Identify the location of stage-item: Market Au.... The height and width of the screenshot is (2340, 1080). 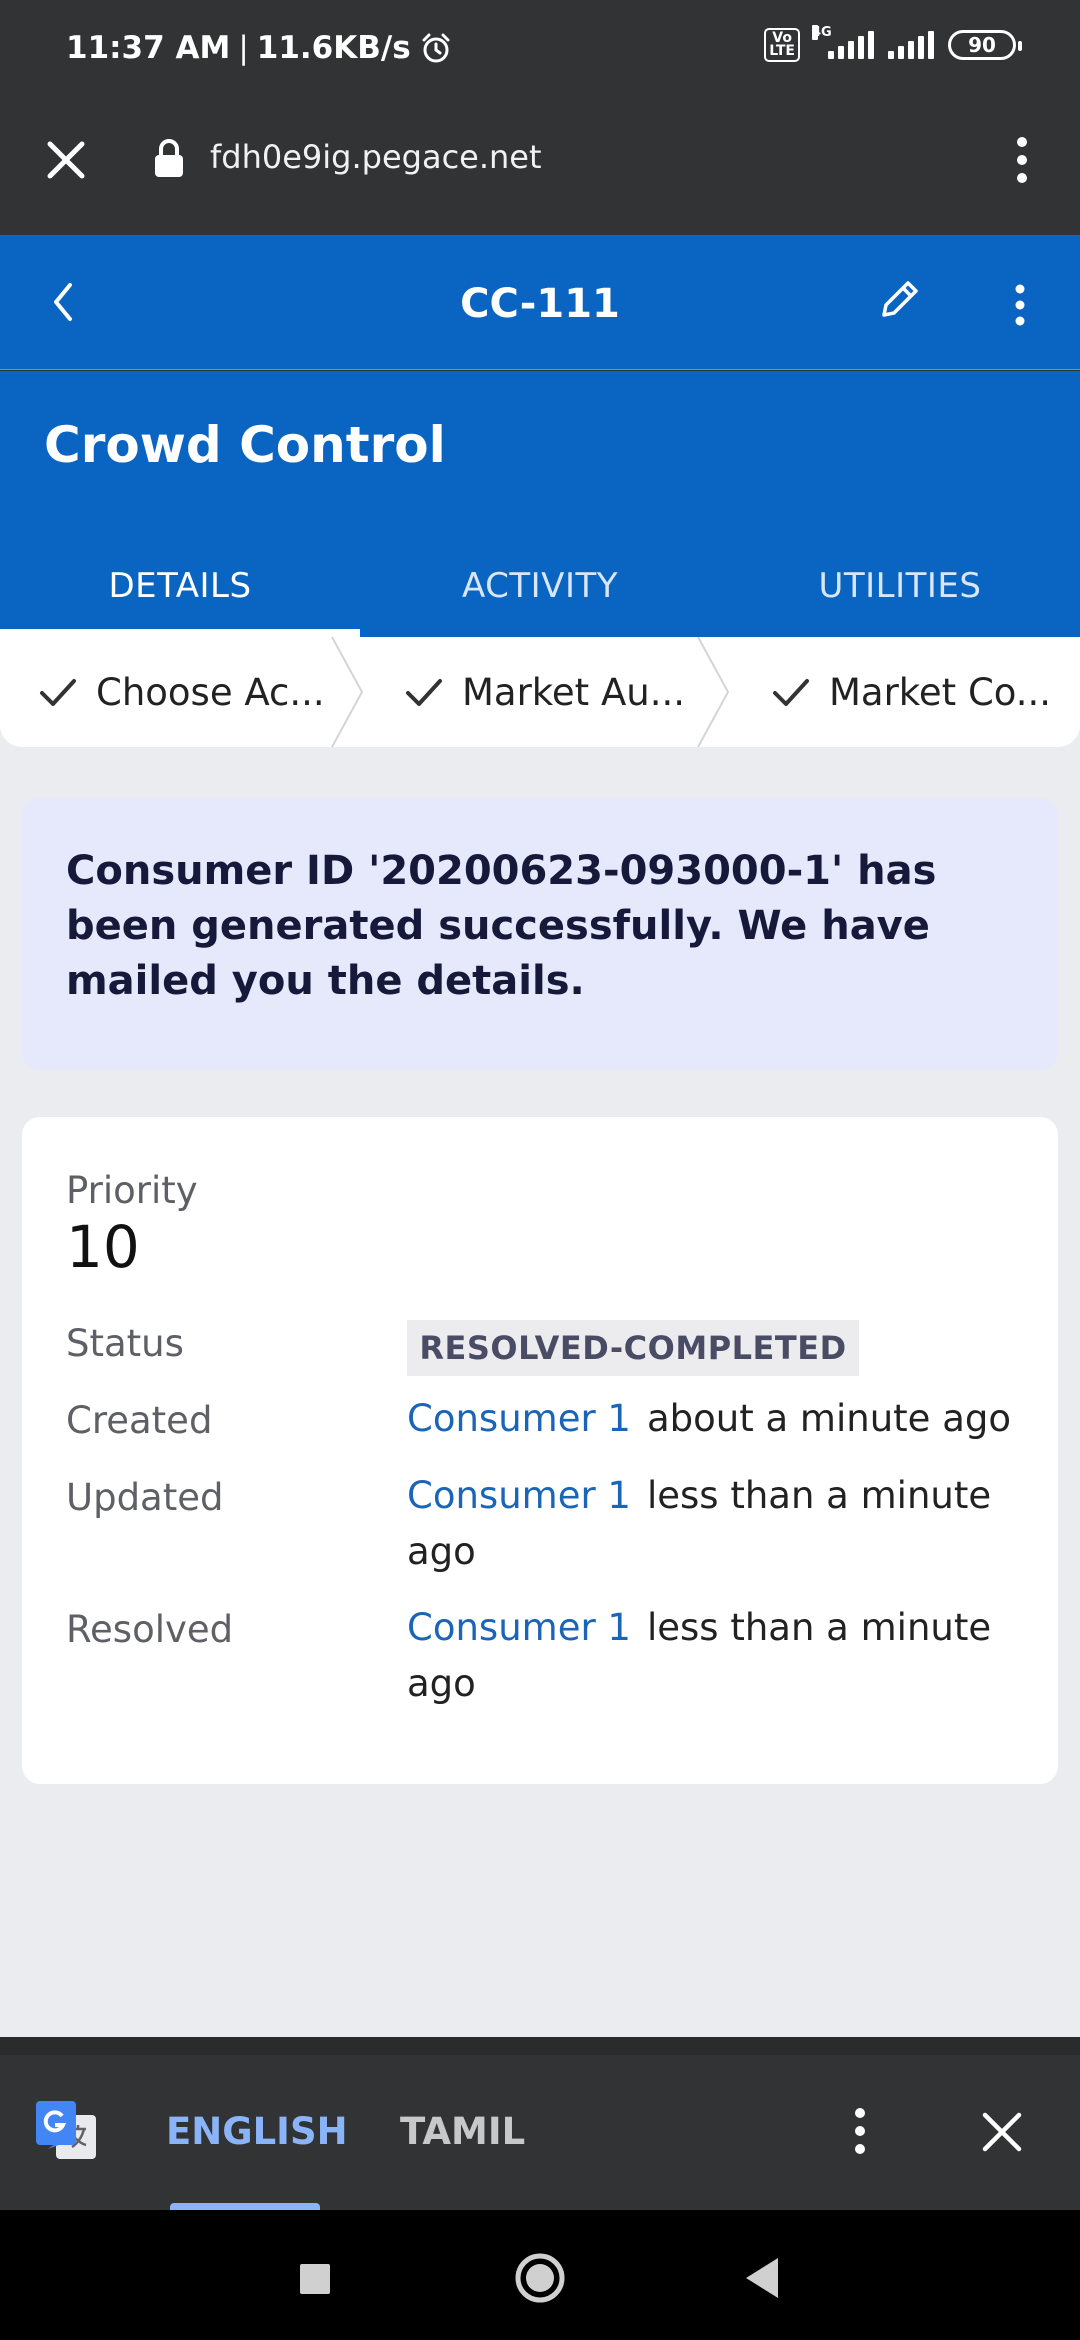
(544, 692).